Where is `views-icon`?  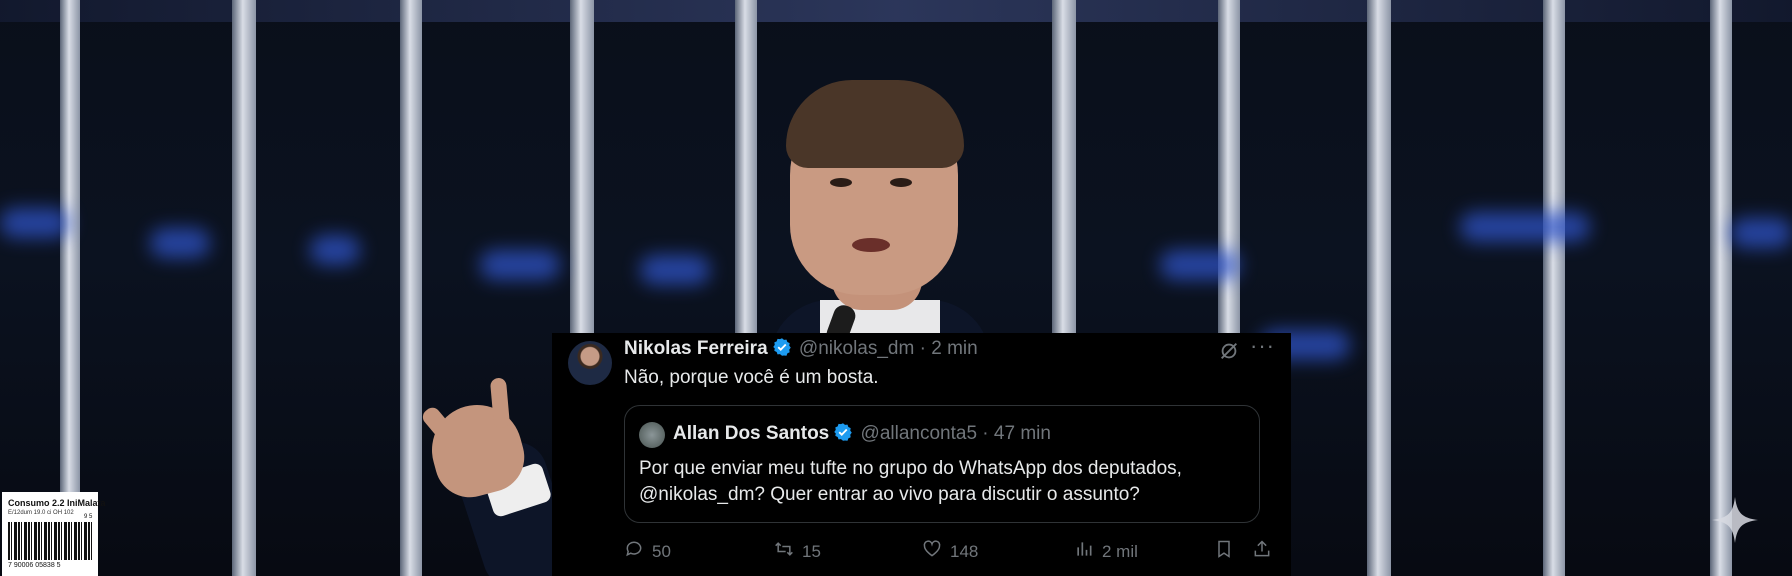 views-icon is located at coordinates (1084, 551).